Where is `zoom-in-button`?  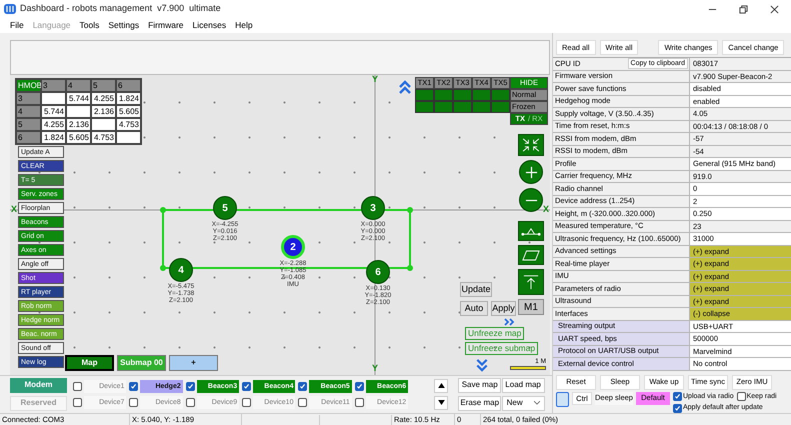 zoom-in-button is located at coordinates (531, 172).